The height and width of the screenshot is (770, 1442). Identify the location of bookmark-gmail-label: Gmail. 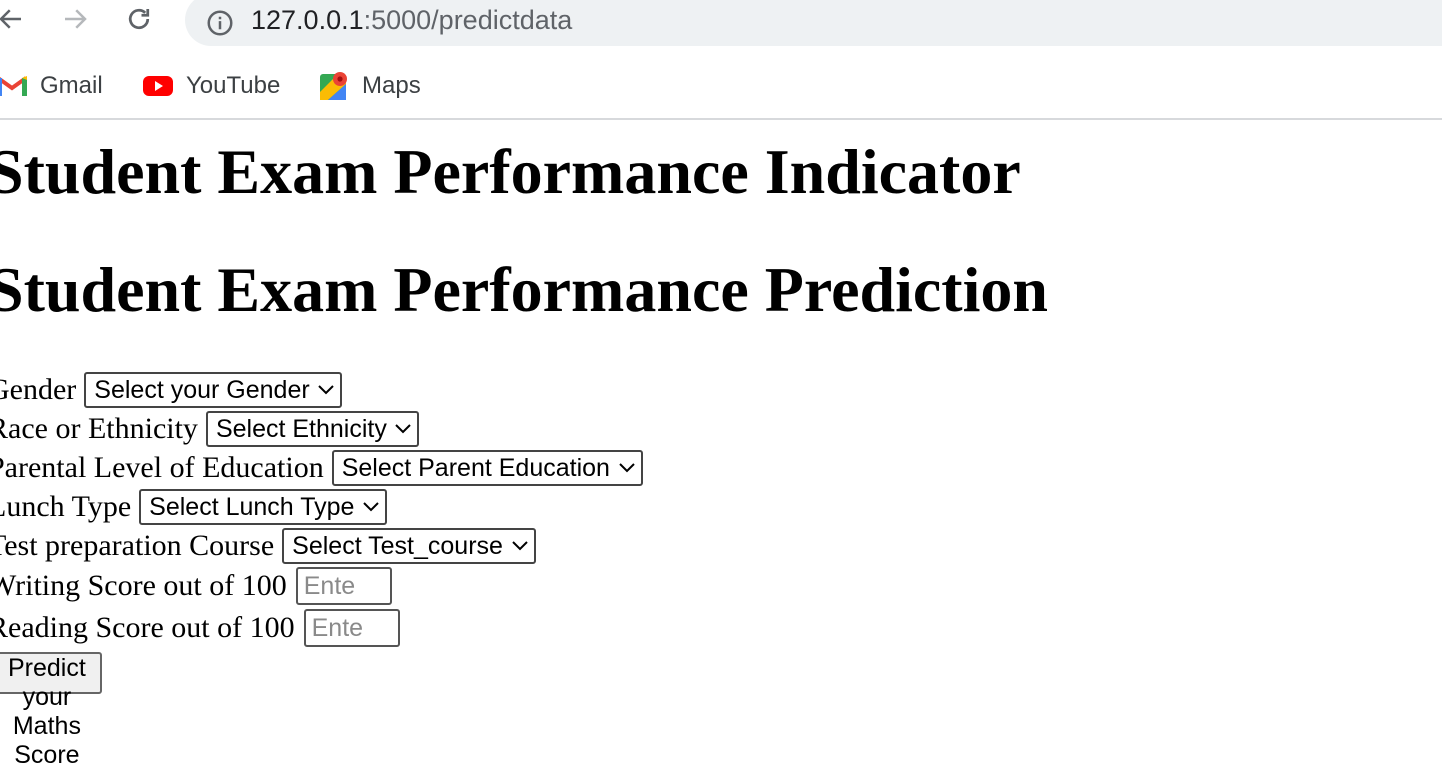
(71, 85).